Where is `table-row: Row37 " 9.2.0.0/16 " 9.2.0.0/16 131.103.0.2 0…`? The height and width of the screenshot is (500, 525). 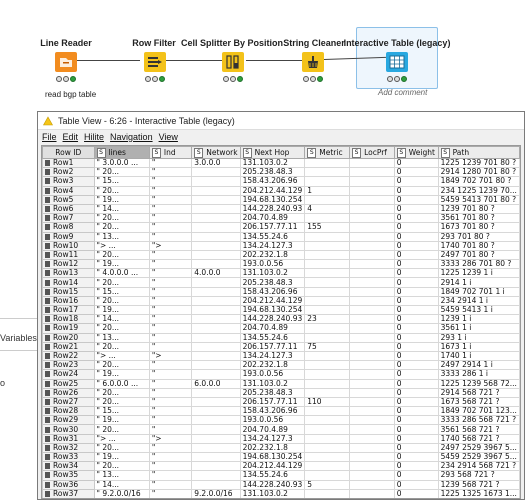 table-row: Row37 " 9.2.0.0/16 " 9.2.0.0/16 131.103.0.2 0… is located at coordinates (281, 493).